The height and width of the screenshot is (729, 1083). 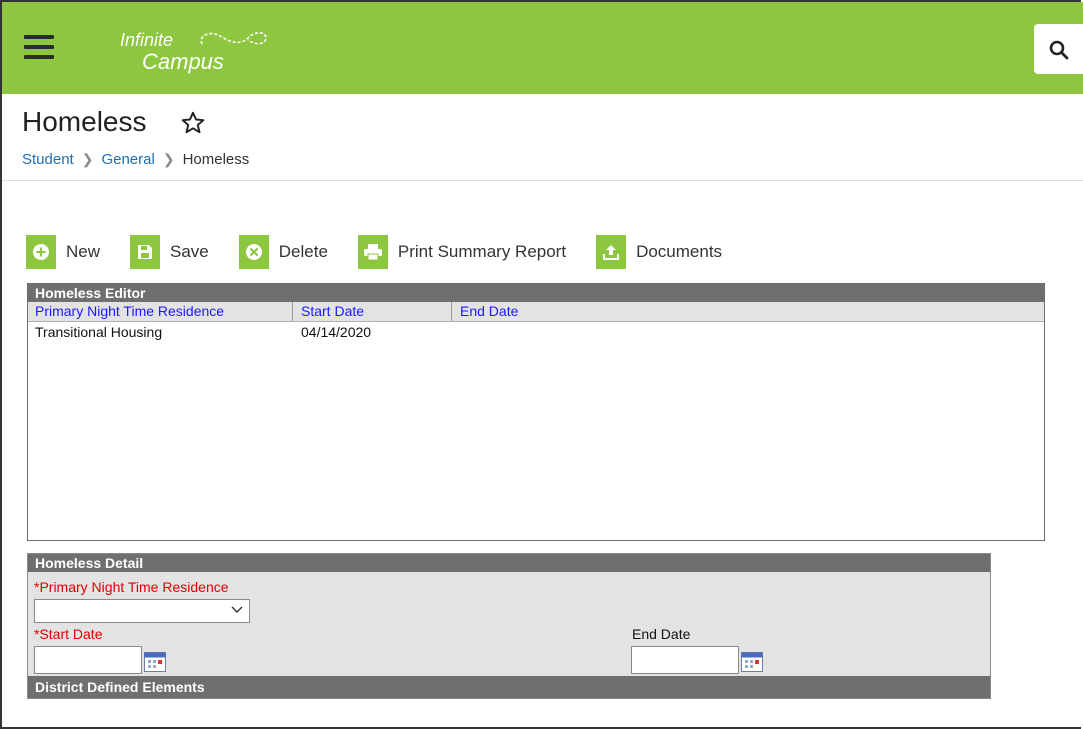 What do you see at coordinates (88, 660) in the screenshot?
I see `start-date-input` at bounding box center [88, 660].